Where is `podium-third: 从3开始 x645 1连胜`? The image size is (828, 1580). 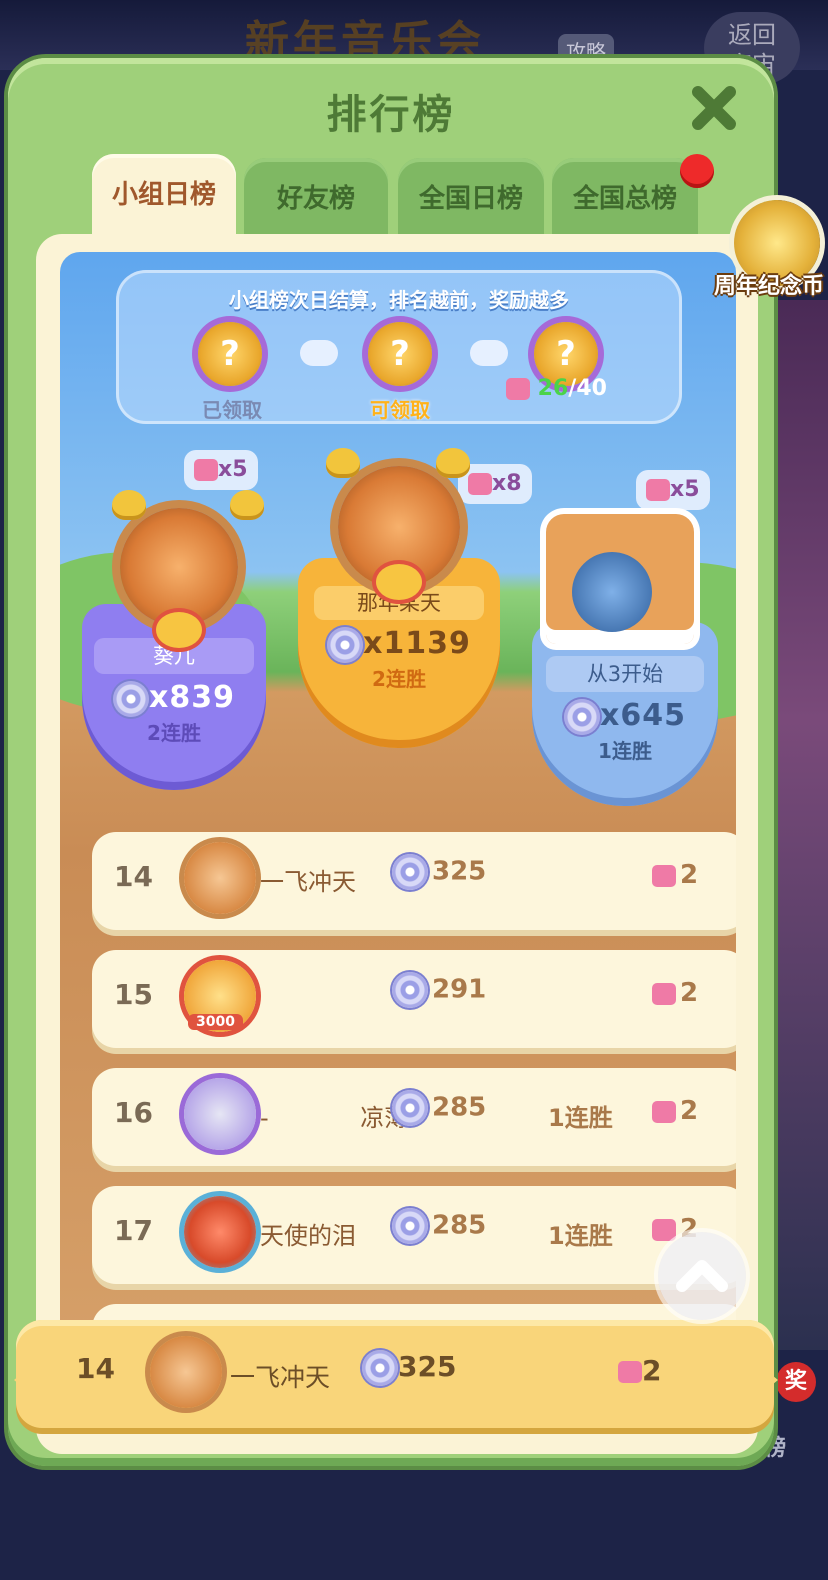 podium-third: 从3开始 x645 1连胜 is located at coordinates (625, 714).